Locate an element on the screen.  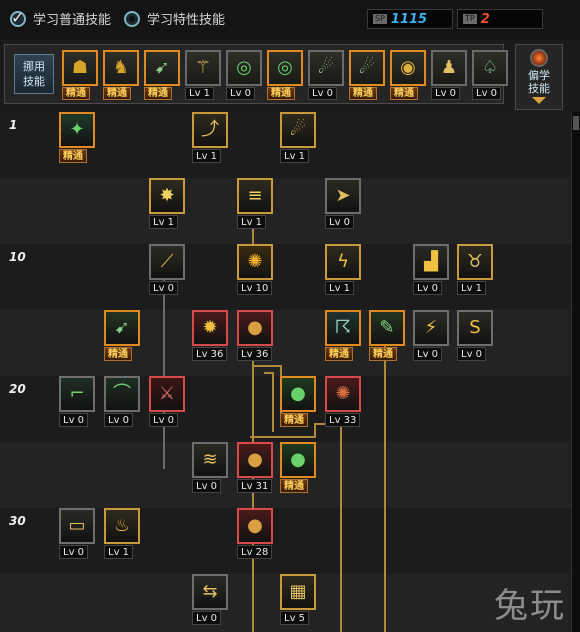
skill-node: ♉ Lv 1 is located at coordinates (475, 270).